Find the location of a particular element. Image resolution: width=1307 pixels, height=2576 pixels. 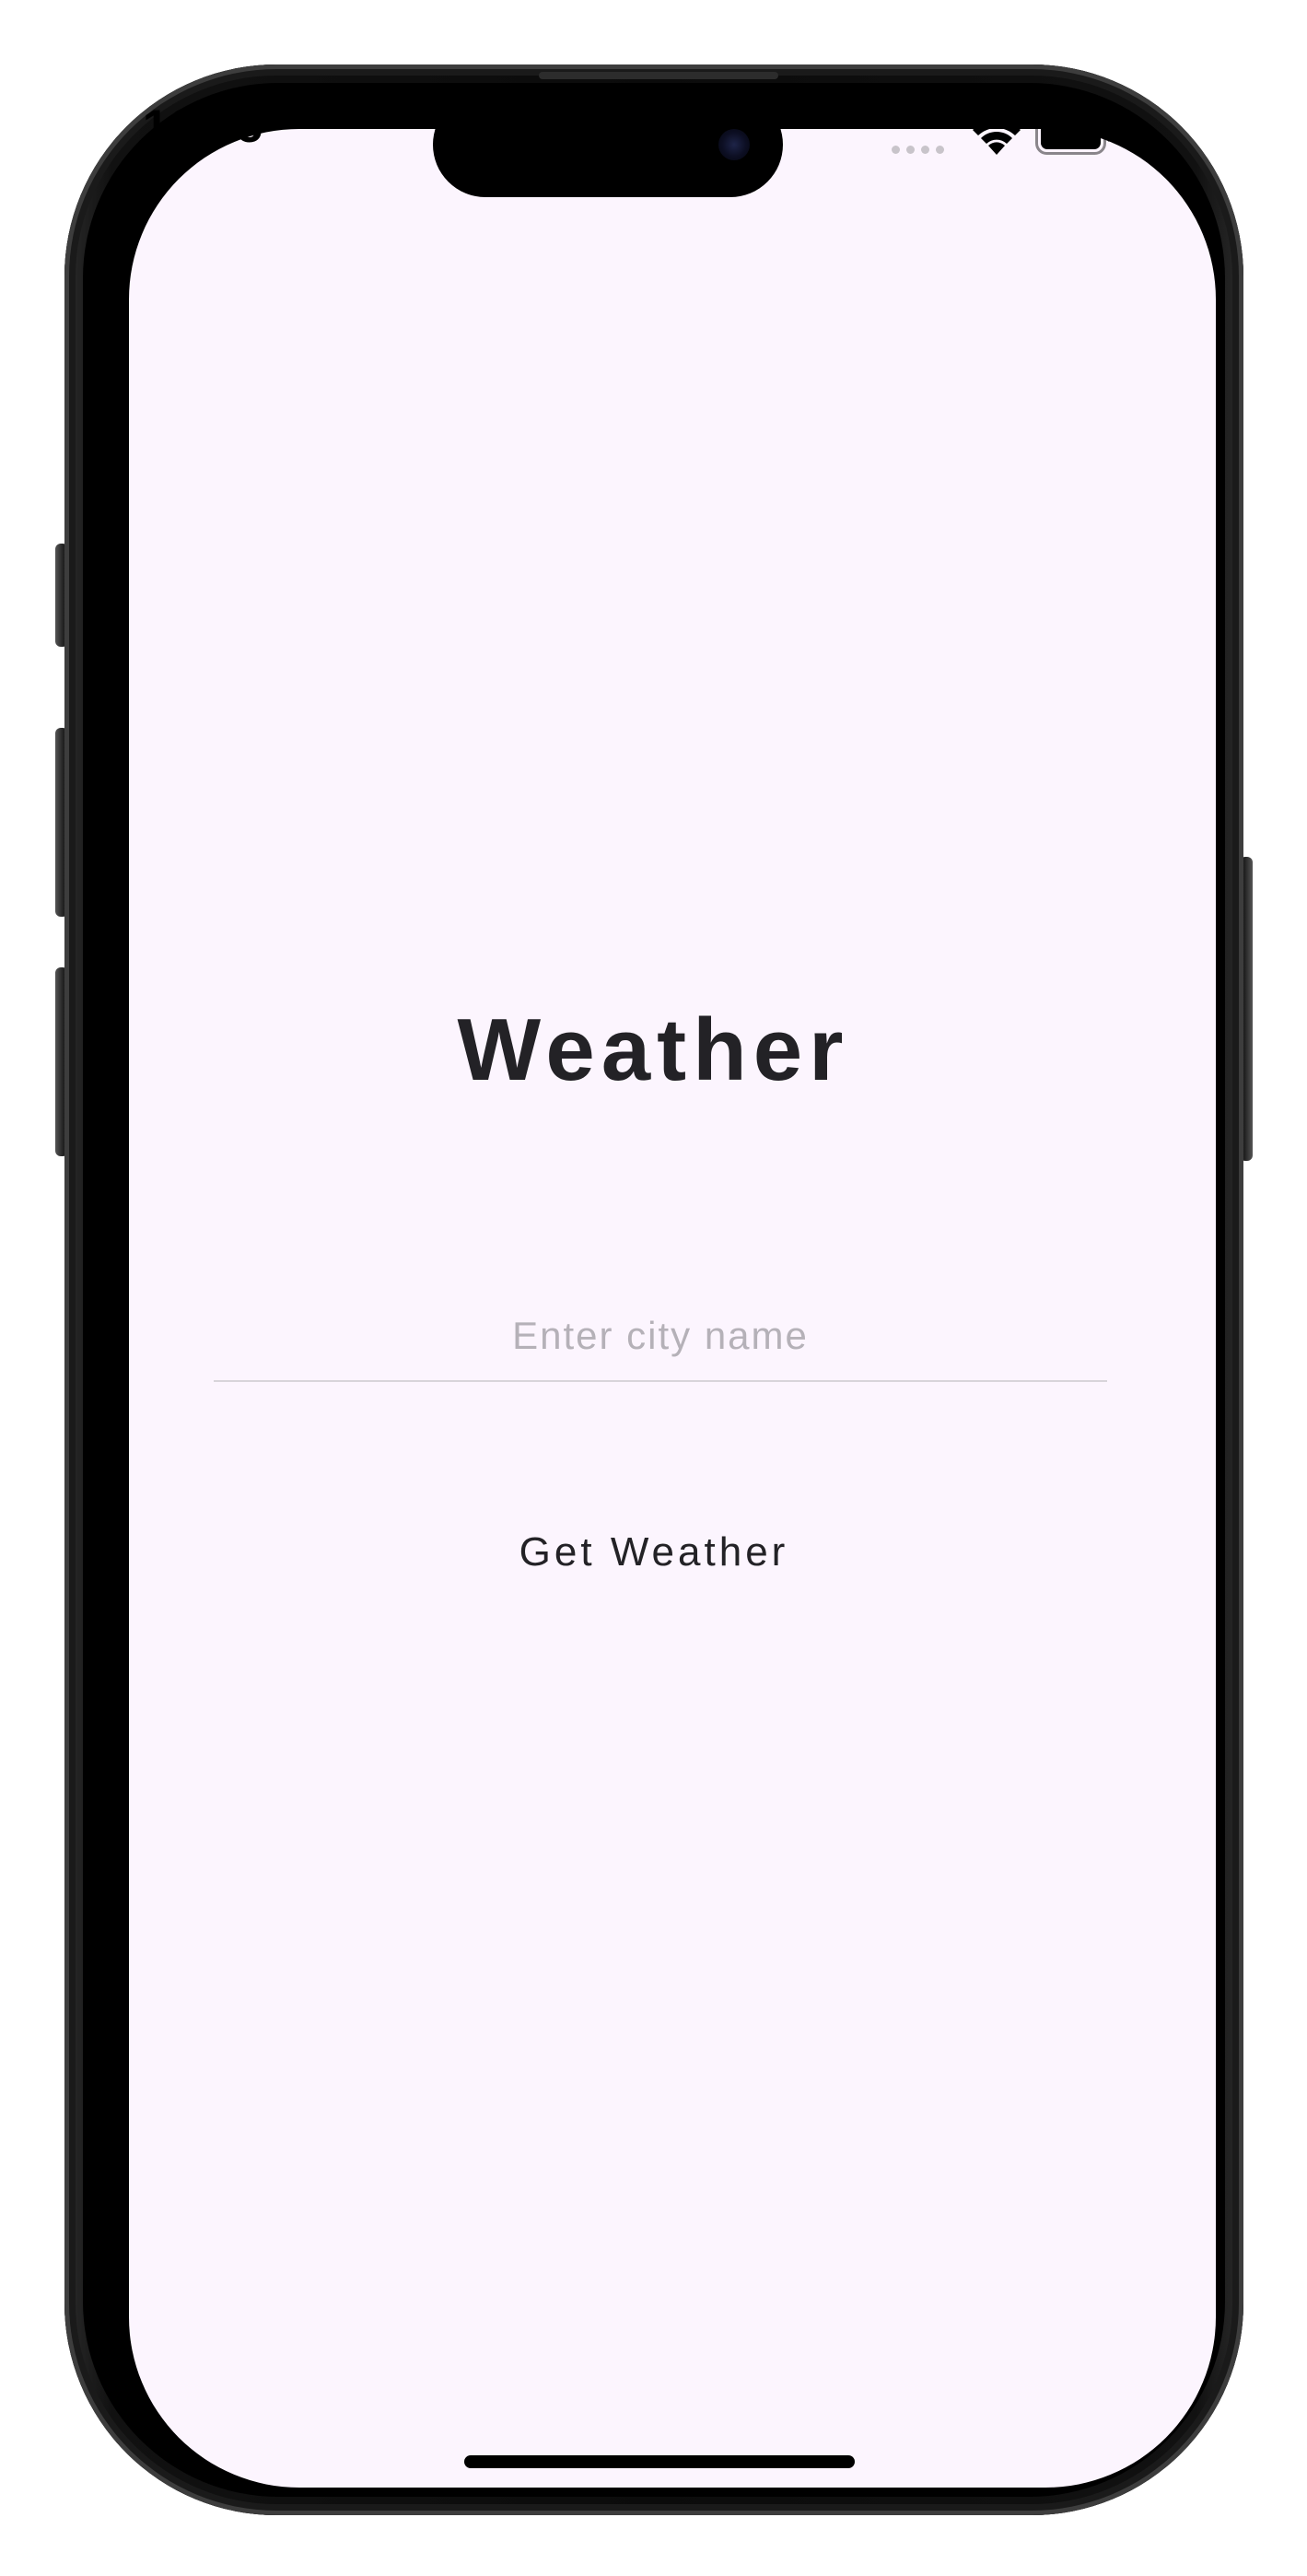

battery-full-icon is located at coordinates (1074, 136).